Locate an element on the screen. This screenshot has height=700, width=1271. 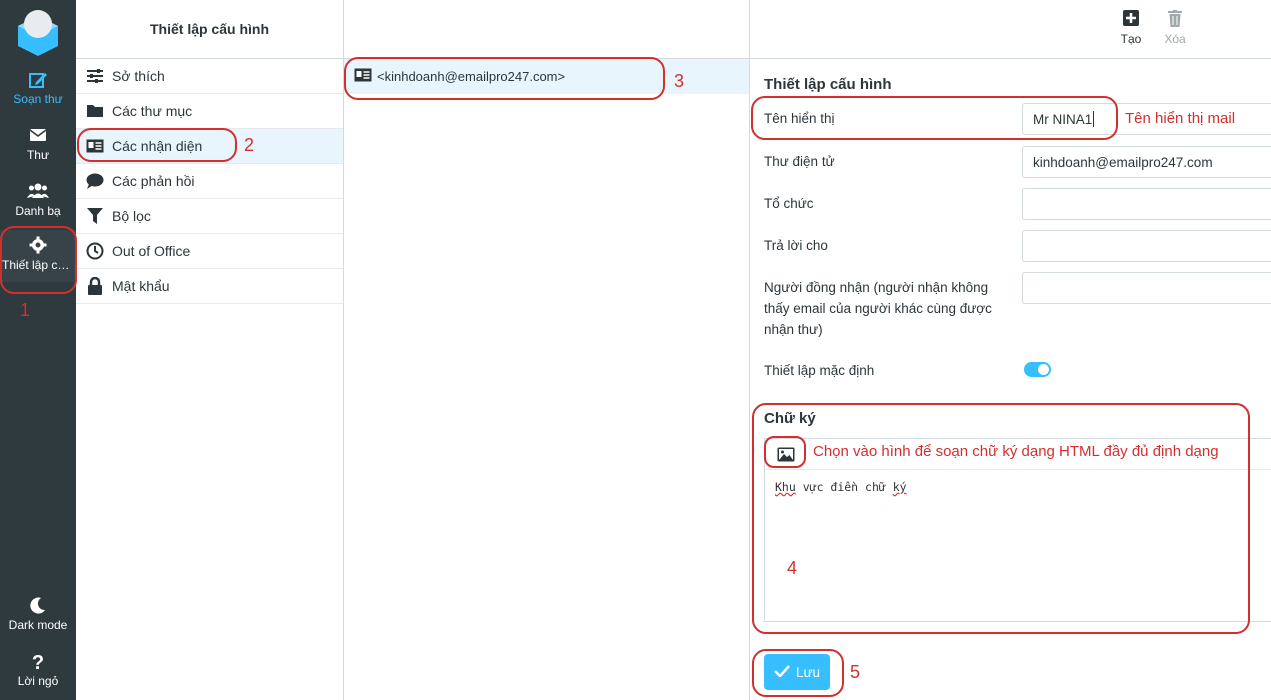
trash-icon is located at coordinates (1175, 21).